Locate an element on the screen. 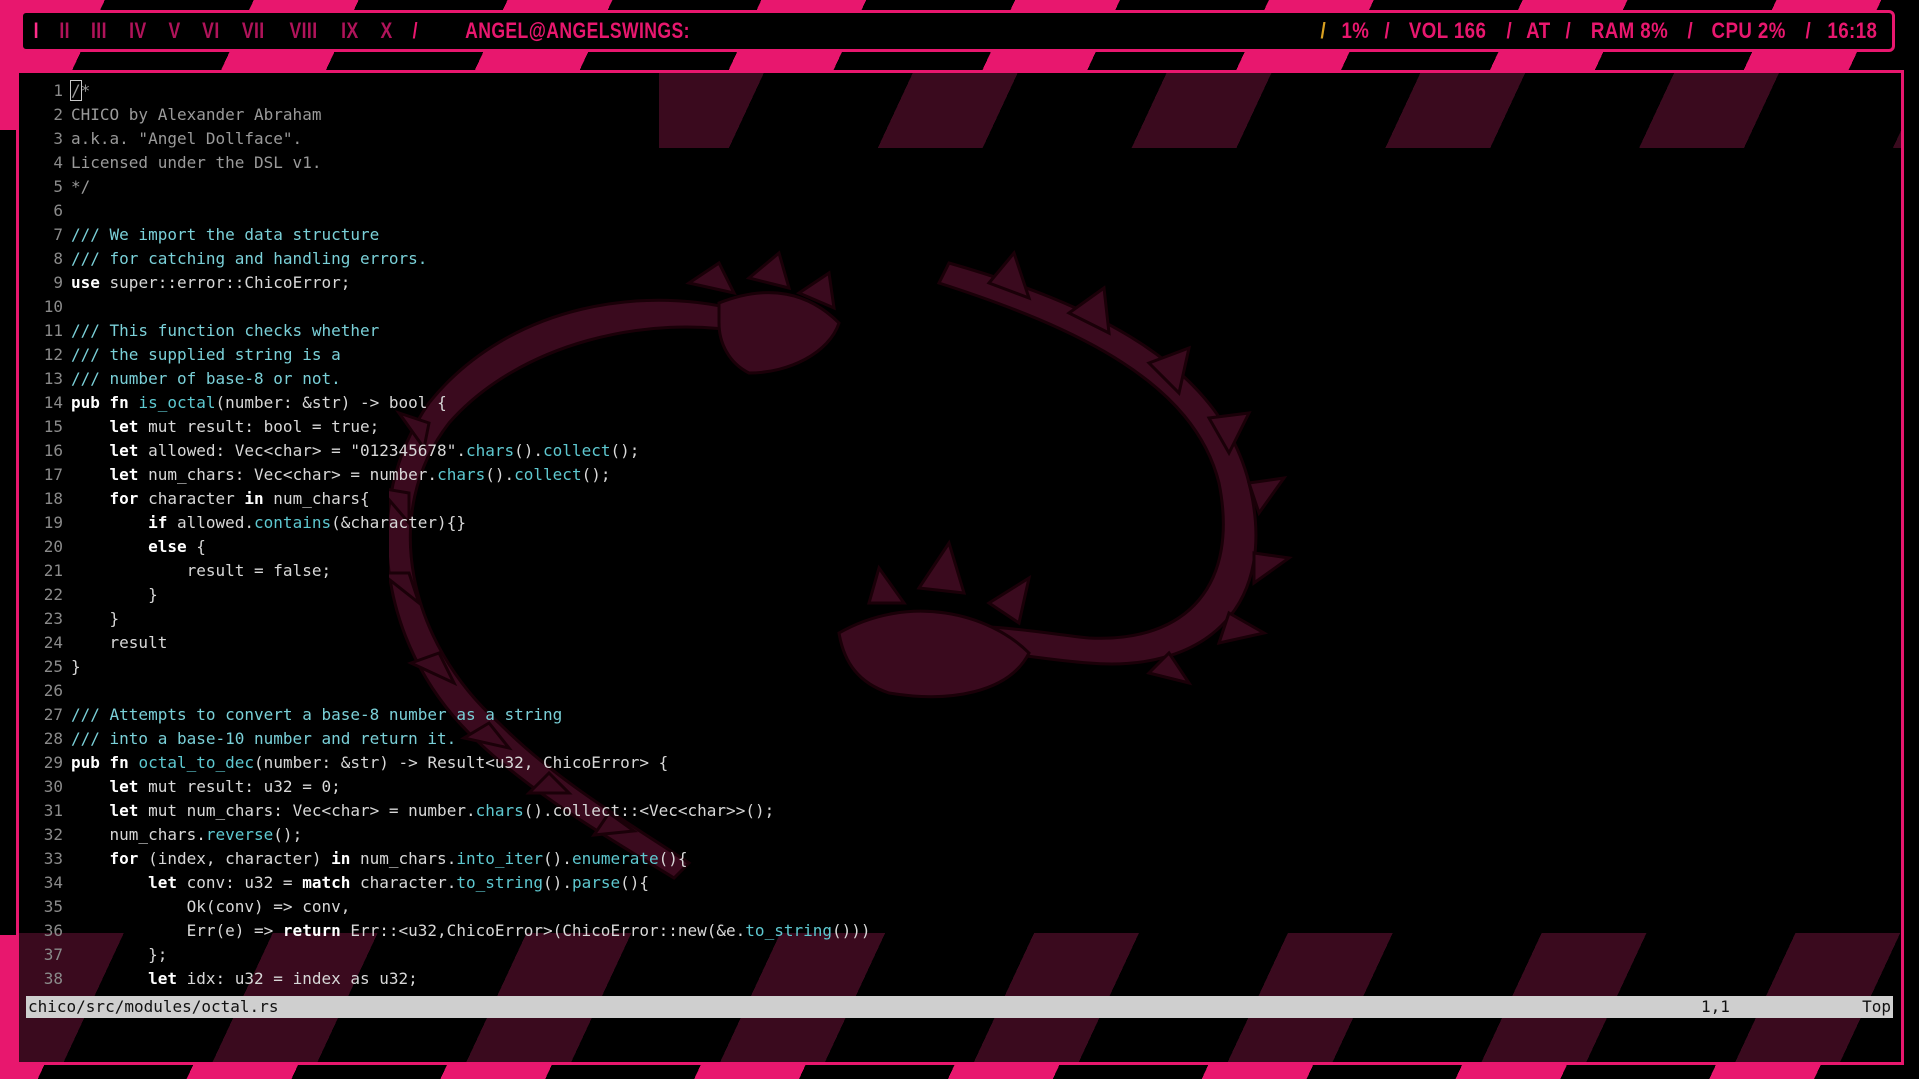 The height and width of the screenshot is (1079, 1919). code-line: 5 */ is located at coordinates (960, 187).